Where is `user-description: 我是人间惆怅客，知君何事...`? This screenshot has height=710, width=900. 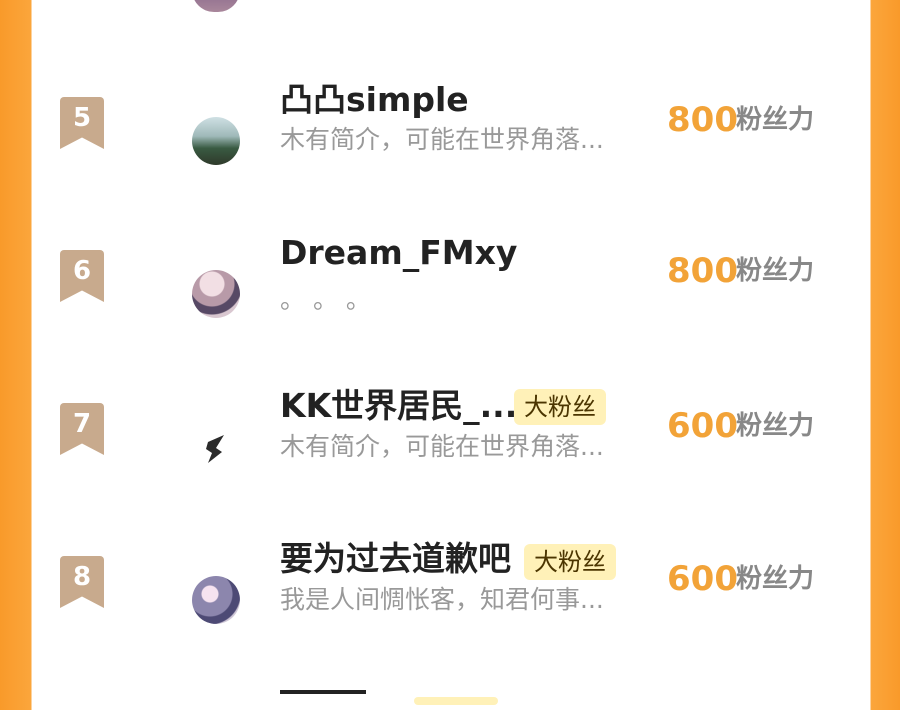 user-description: 我是人间惆怅客，知君何事... is located at coordinates (442, 599).